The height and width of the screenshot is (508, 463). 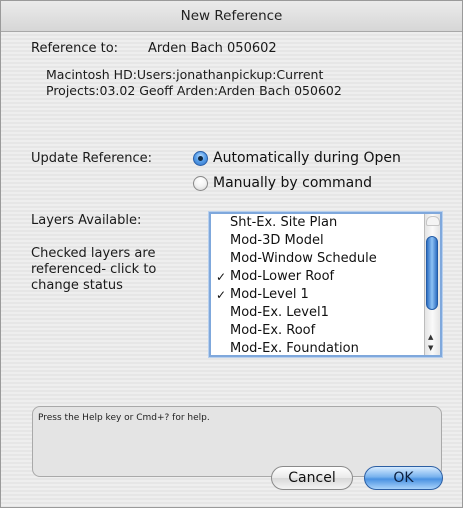 What do you see at coordinates (432, 273) in the screenshot?
I see `scroll-thumb` at bounding box center [432, 273].